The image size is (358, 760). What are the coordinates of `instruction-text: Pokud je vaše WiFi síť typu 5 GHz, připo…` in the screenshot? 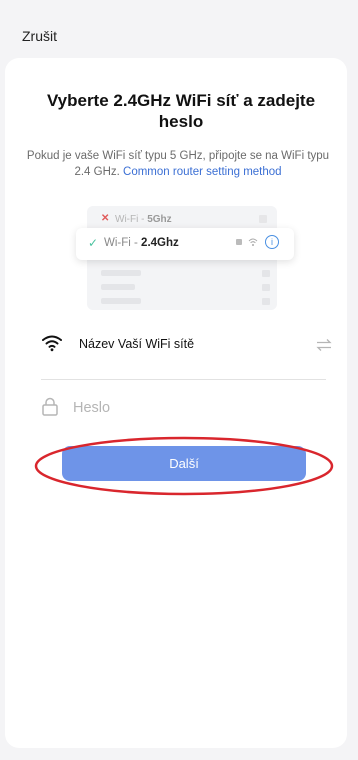 It's located at (178, 164).